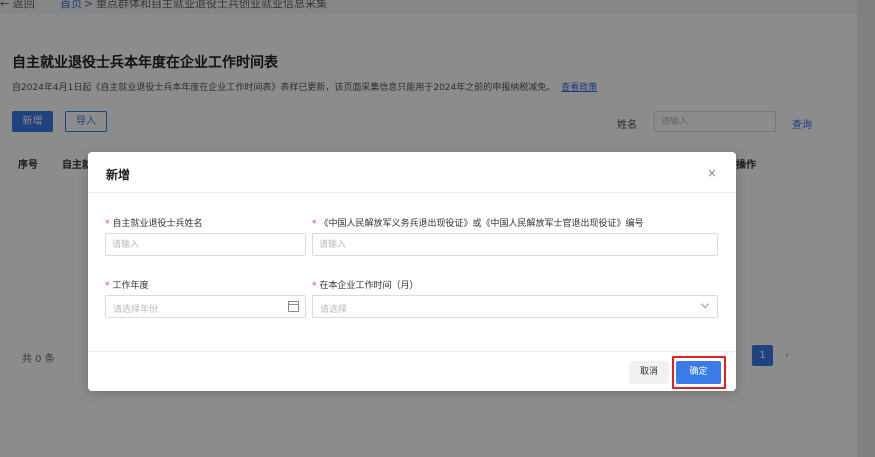  What do you see at coordinates (205, 244) in the screenshot?
I see `soldier-name-input` at bounding box center [205, 244].